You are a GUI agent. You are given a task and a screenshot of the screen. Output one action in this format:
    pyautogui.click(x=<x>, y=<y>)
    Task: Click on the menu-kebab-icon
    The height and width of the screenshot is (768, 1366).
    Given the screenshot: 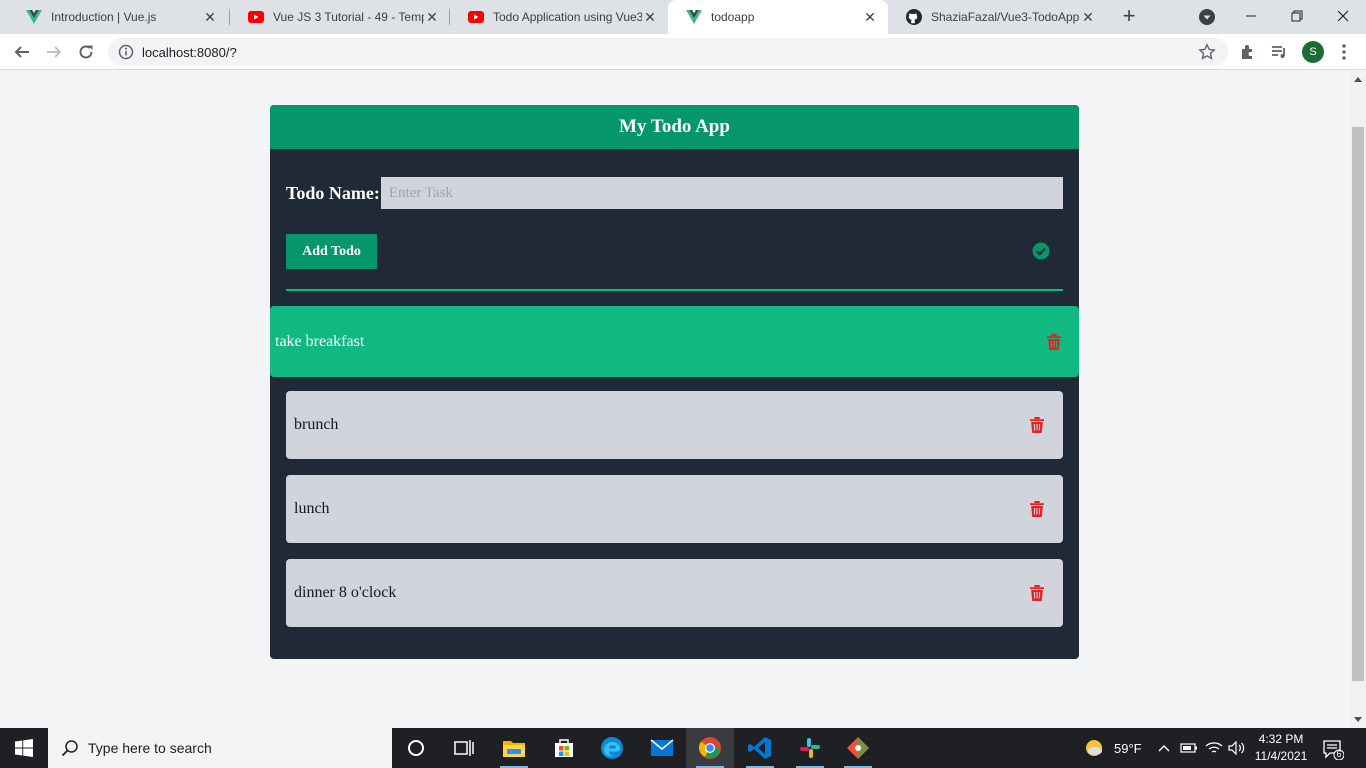 What is the action you would take?
    pyautogui.click(x=1344, y=52)
    